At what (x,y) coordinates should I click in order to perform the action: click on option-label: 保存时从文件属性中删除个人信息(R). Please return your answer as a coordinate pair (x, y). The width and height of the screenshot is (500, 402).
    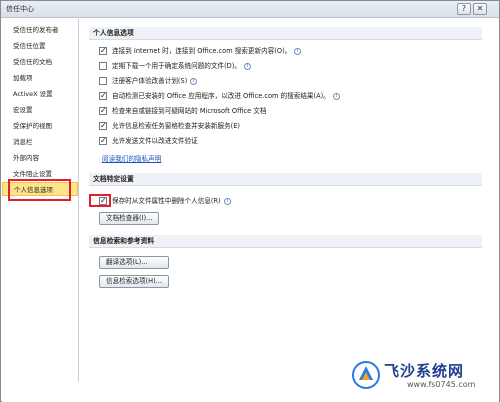
    Looking at the image, I should click on (166, 201).